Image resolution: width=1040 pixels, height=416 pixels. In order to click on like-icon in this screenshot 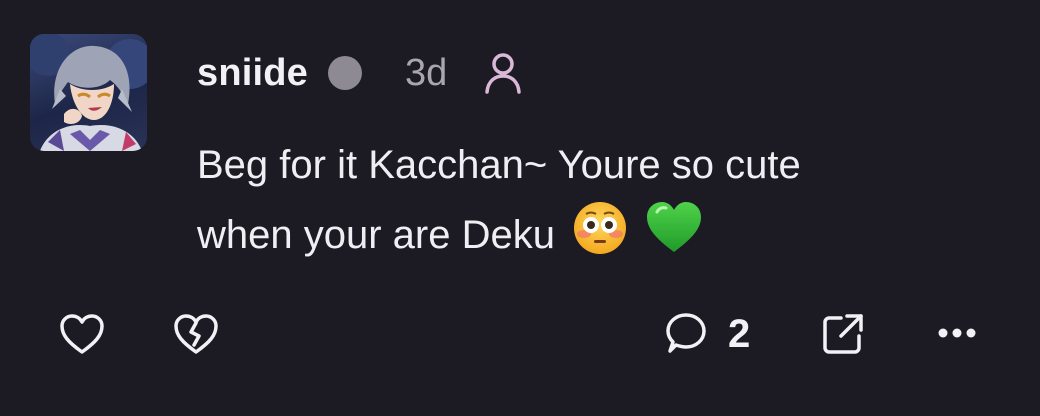, I will do `click(82, 334)`.